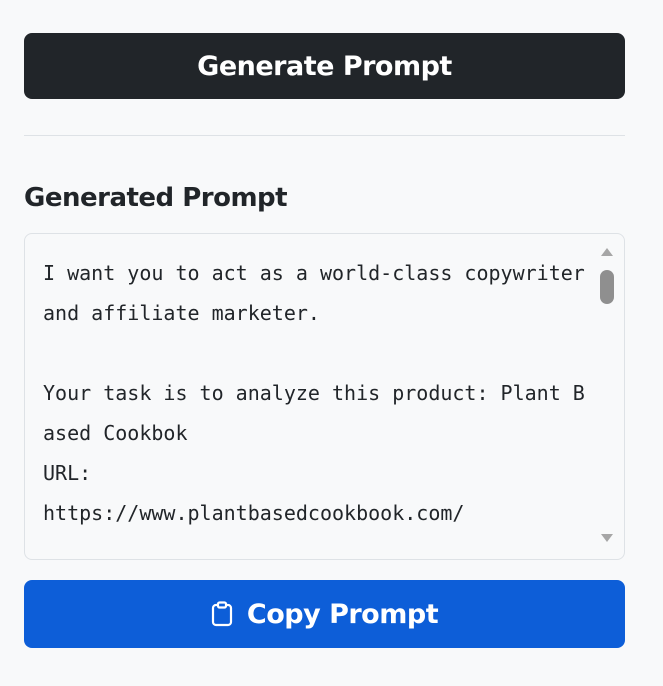 The width and height of the screenshot is (663, 686). I want to click on section-divider, so click(324, 135).